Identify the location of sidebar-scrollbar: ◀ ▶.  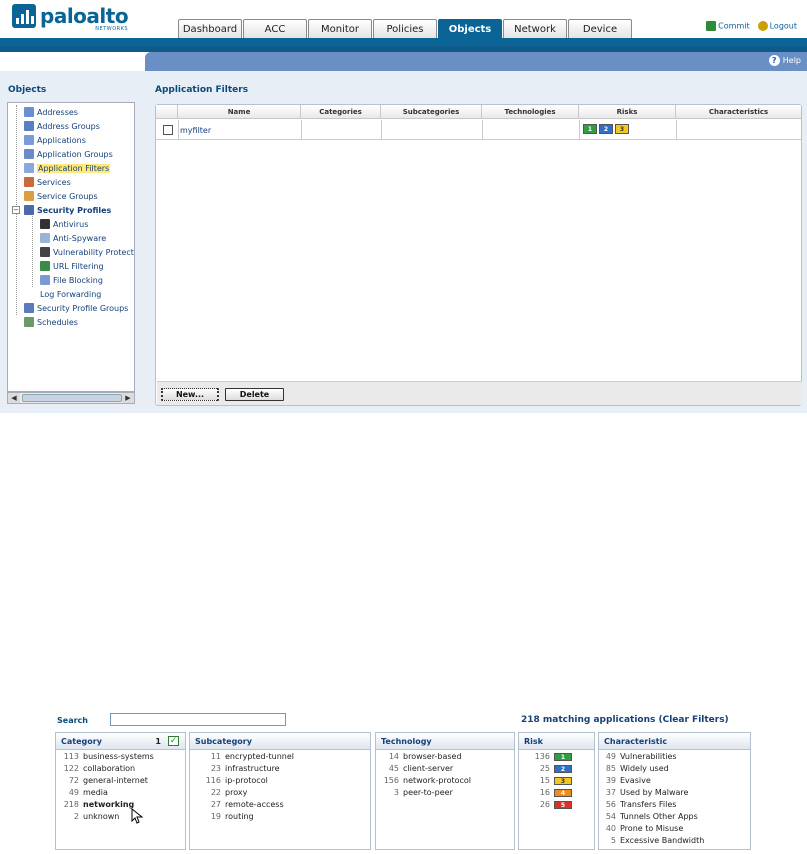
(71, 398).